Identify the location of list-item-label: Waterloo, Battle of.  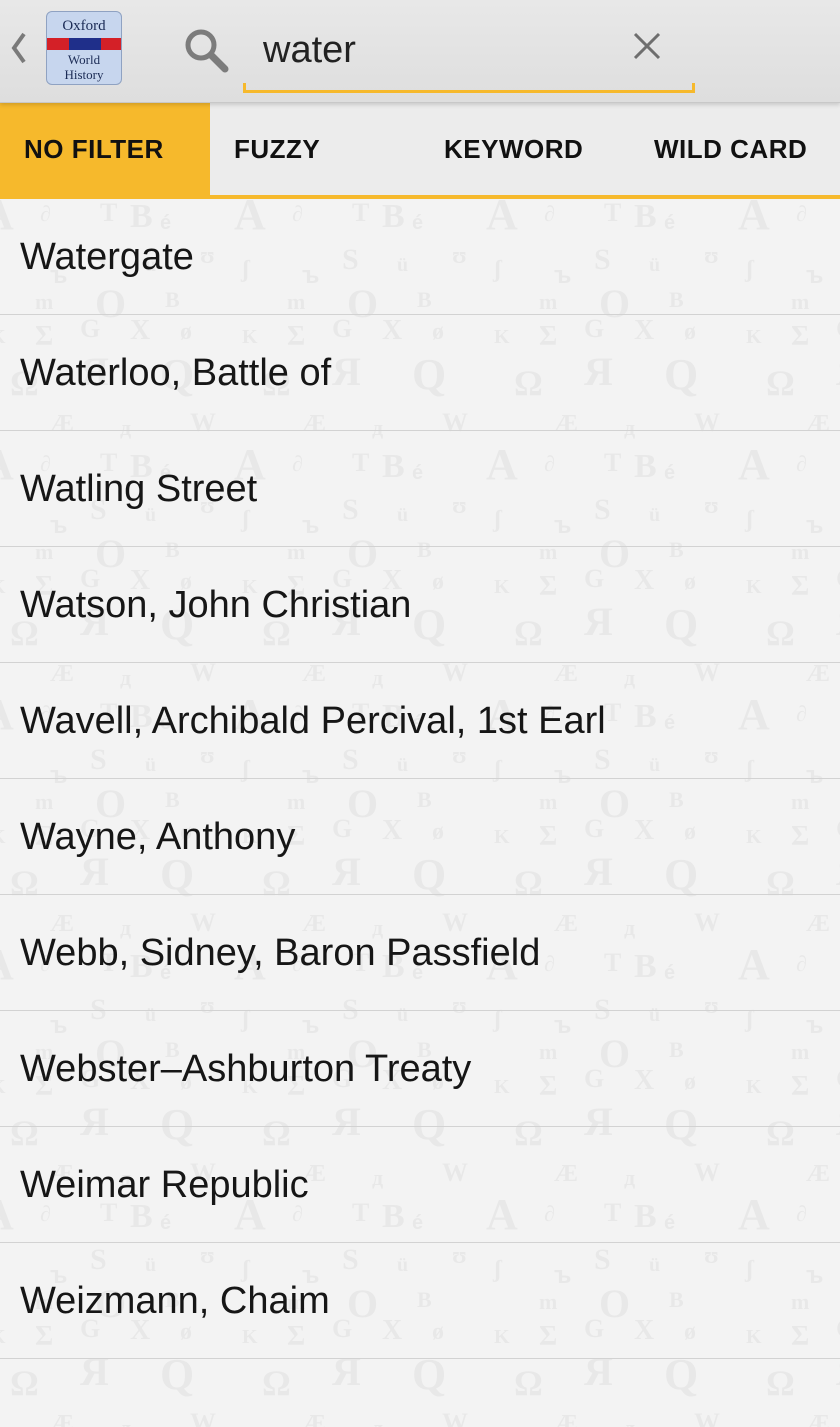
(176, 373).